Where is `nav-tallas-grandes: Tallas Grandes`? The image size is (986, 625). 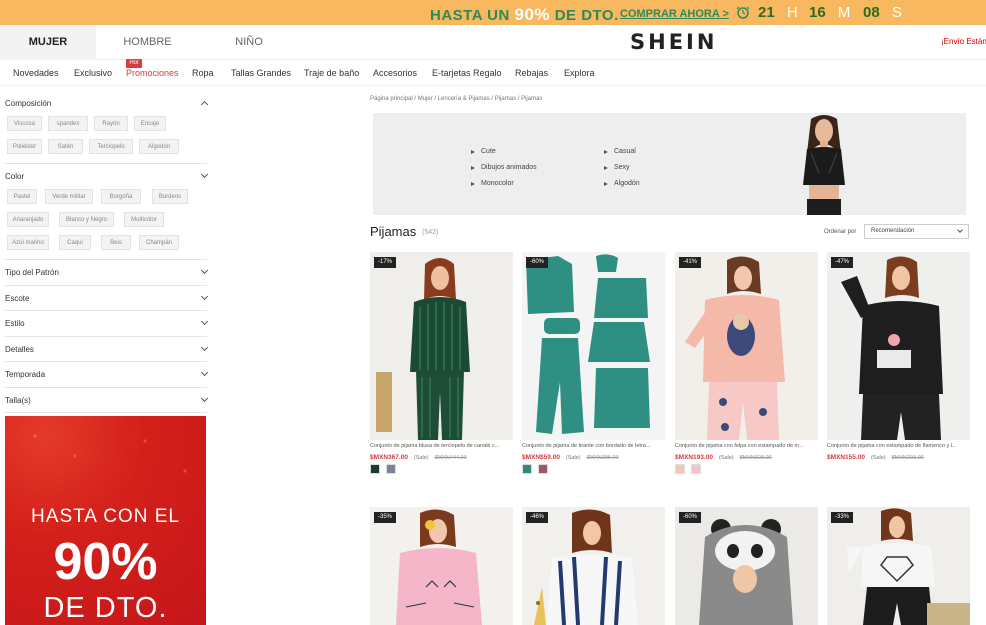
nav-tallas-grandes: Tallas Grandes is located at coordinates (261, 73).